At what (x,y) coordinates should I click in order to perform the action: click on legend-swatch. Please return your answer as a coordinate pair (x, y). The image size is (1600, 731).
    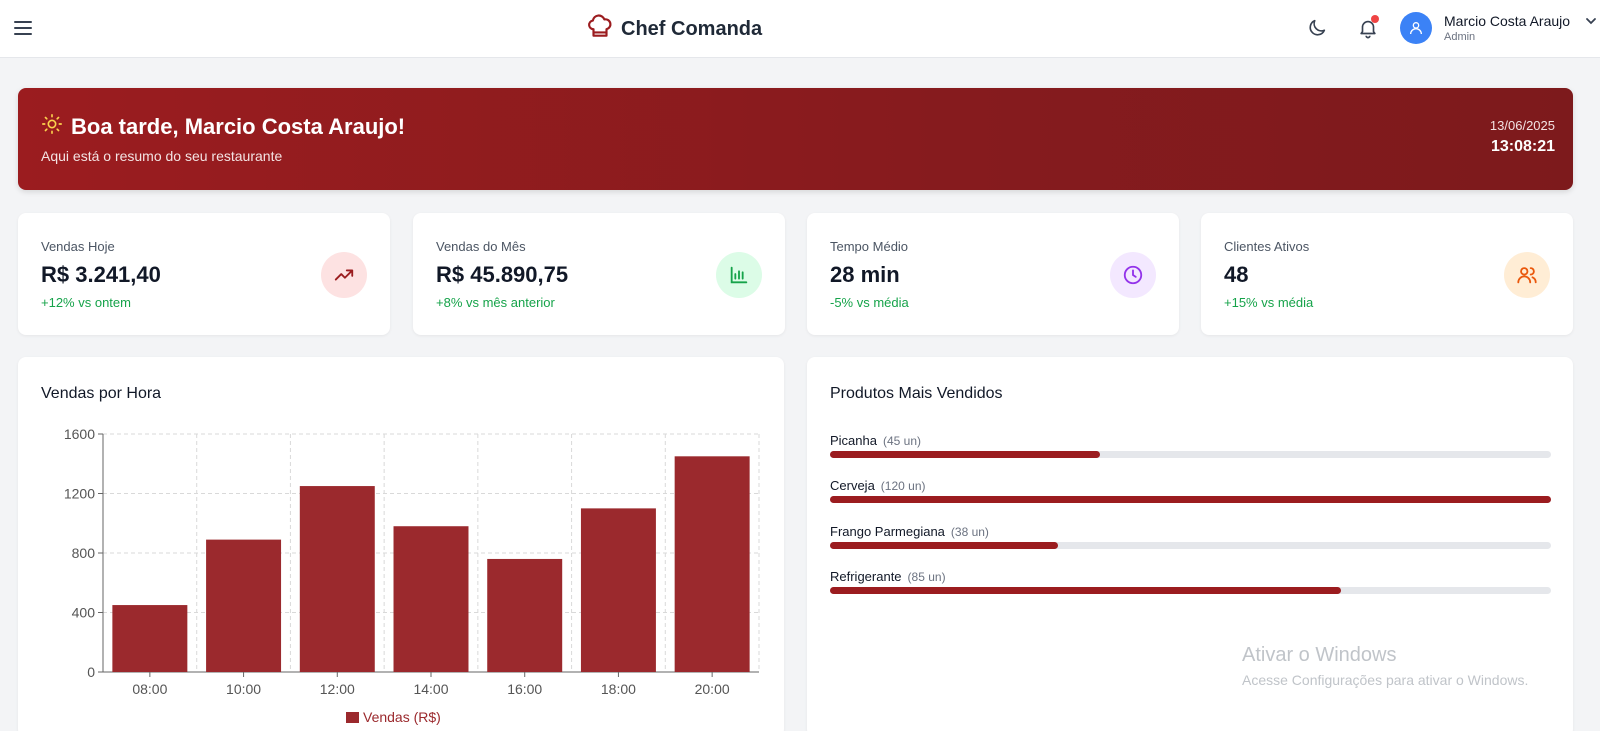
    Looking at the image, I should click on (352, 717).